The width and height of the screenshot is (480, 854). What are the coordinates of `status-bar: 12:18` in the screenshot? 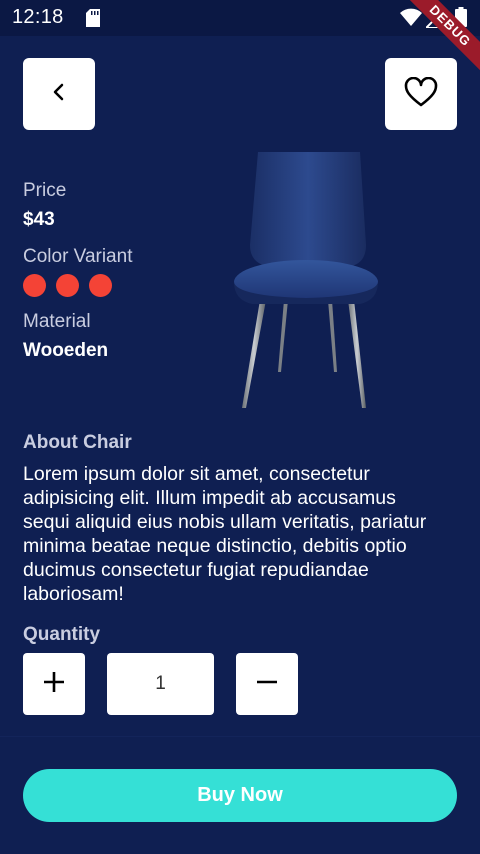 It's located at (240, 18).